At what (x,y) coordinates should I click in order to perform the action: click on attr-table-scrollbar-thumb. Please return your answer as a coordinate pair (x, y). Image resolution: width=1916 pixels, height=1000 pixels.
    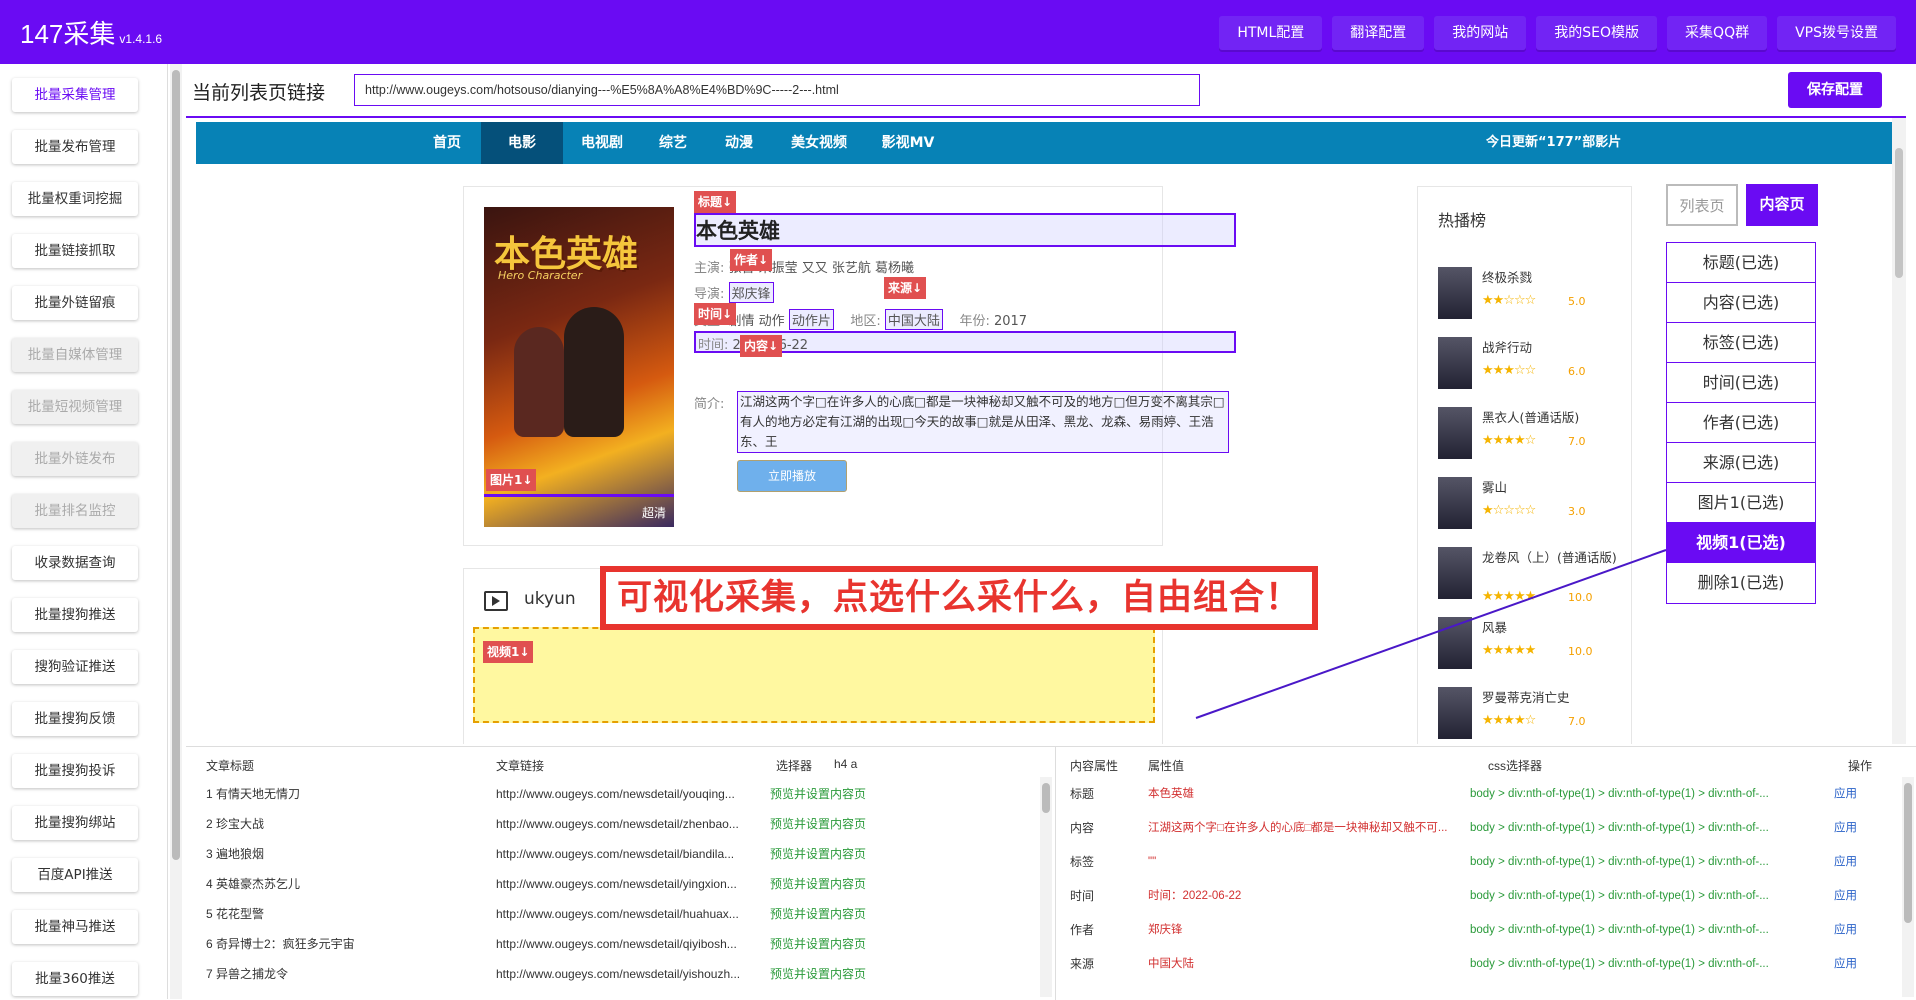
    Looking at the image, I should click on (1908, 853).